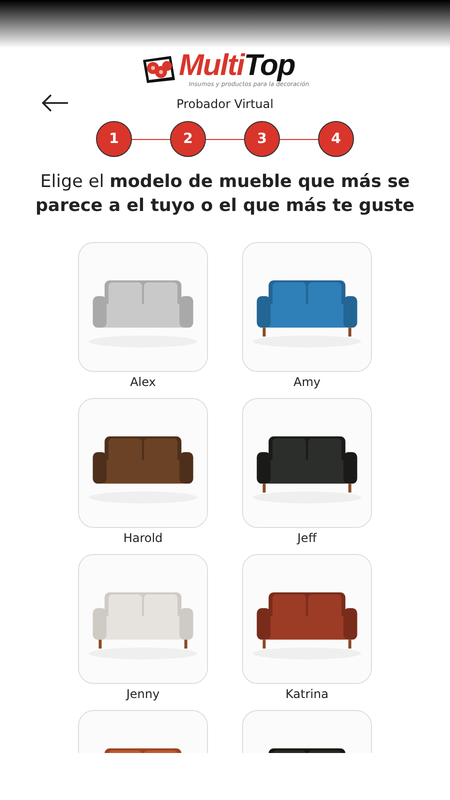 The width and height of the screenshot is (450, 800). I want to click on model-name: Katrina, so click(307, 694).